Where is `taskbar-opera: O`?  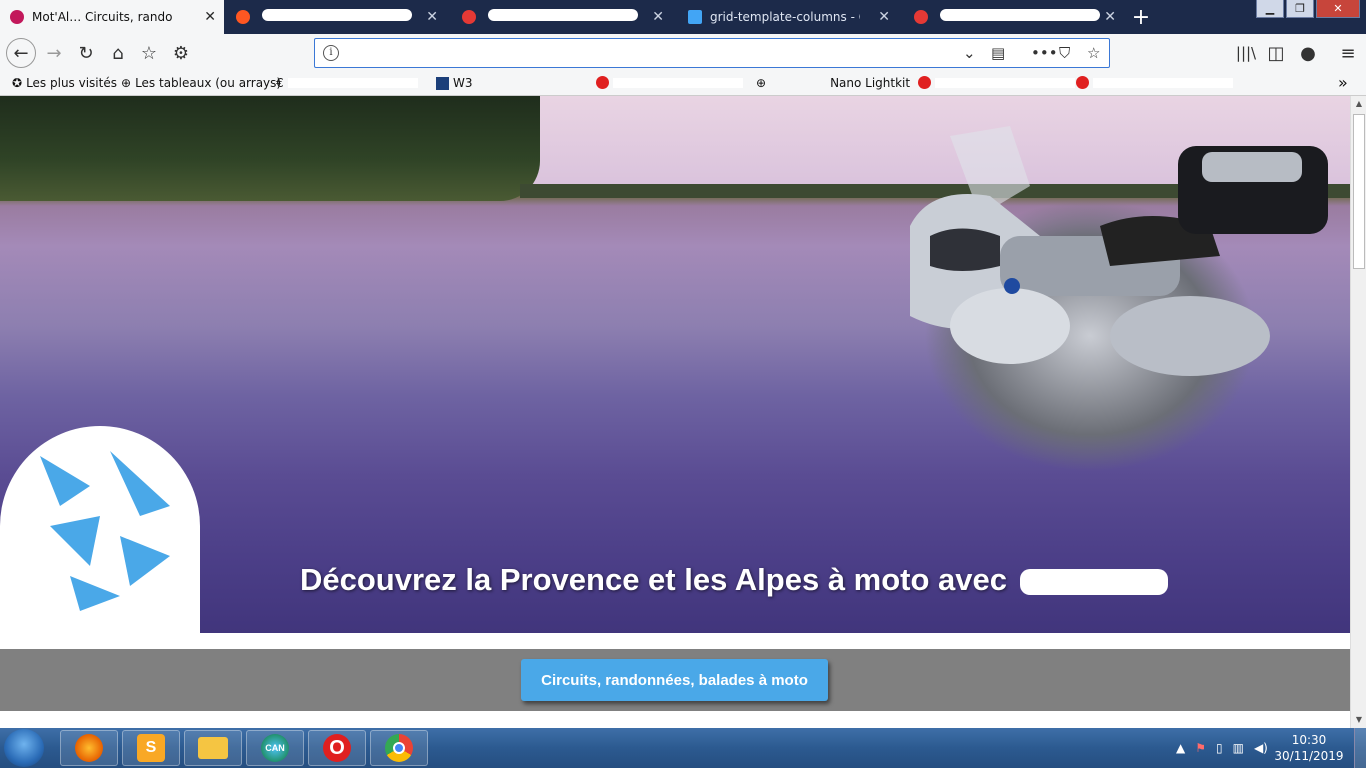 taskbar-opera: O is located at coordinates (337, 748).